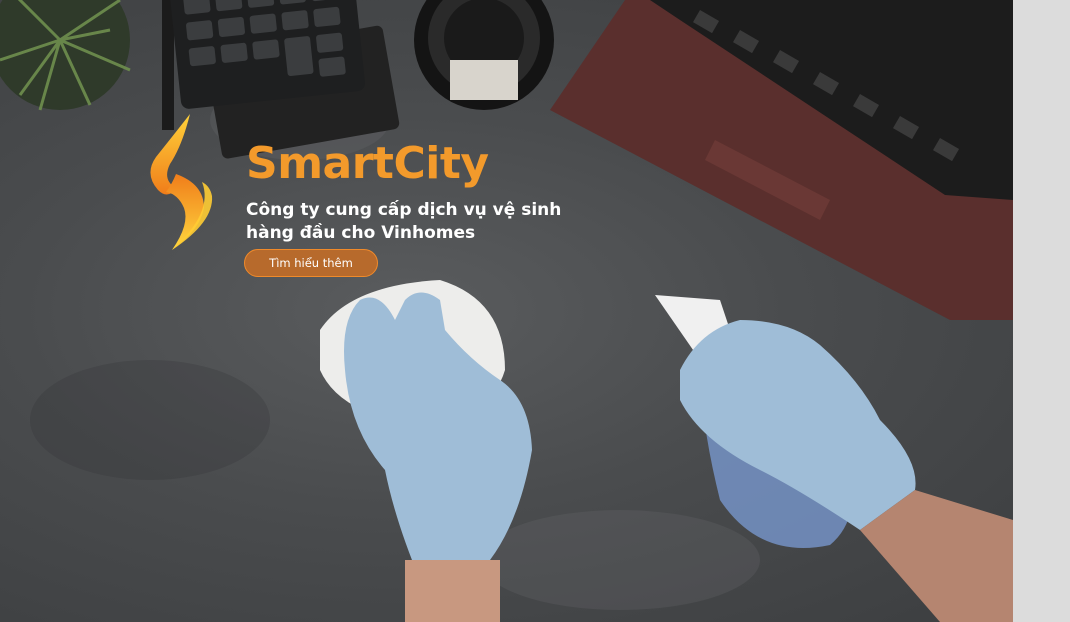 This screenshot has width=1070, height=622. What do you see at coordinates (65, 55) in the screenshot?
I see `plant-icon` at bounding box center [65, 55].